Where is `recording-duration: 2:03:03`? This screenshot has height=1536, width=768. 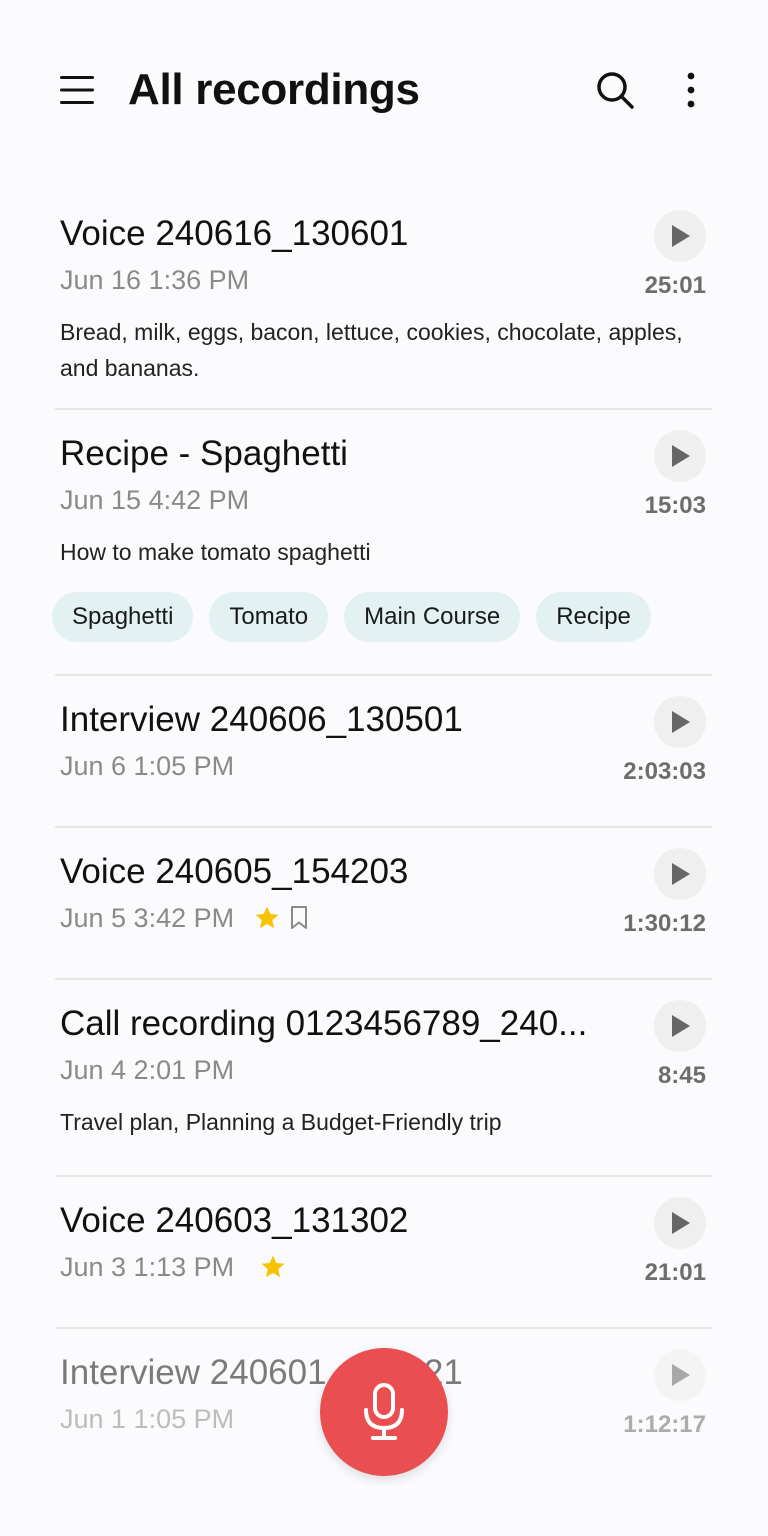 recording-duration: 2:03:03 is located at coordinates (664, 771).